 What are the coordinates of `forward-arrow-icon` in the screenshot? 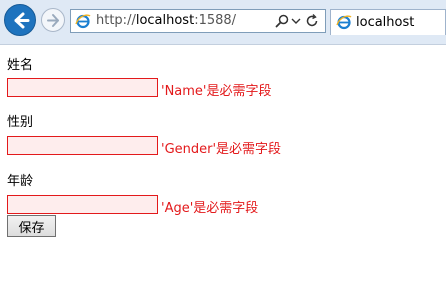 It's located at (53, 20).